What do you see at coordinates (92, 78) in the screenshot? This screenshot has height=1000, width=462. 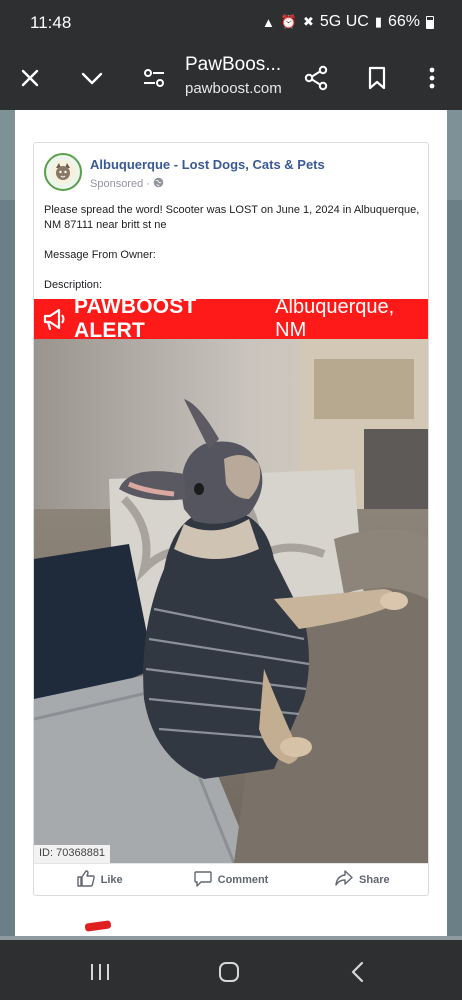 I see `chevron-down-icon` at bounding box center [92, 78].